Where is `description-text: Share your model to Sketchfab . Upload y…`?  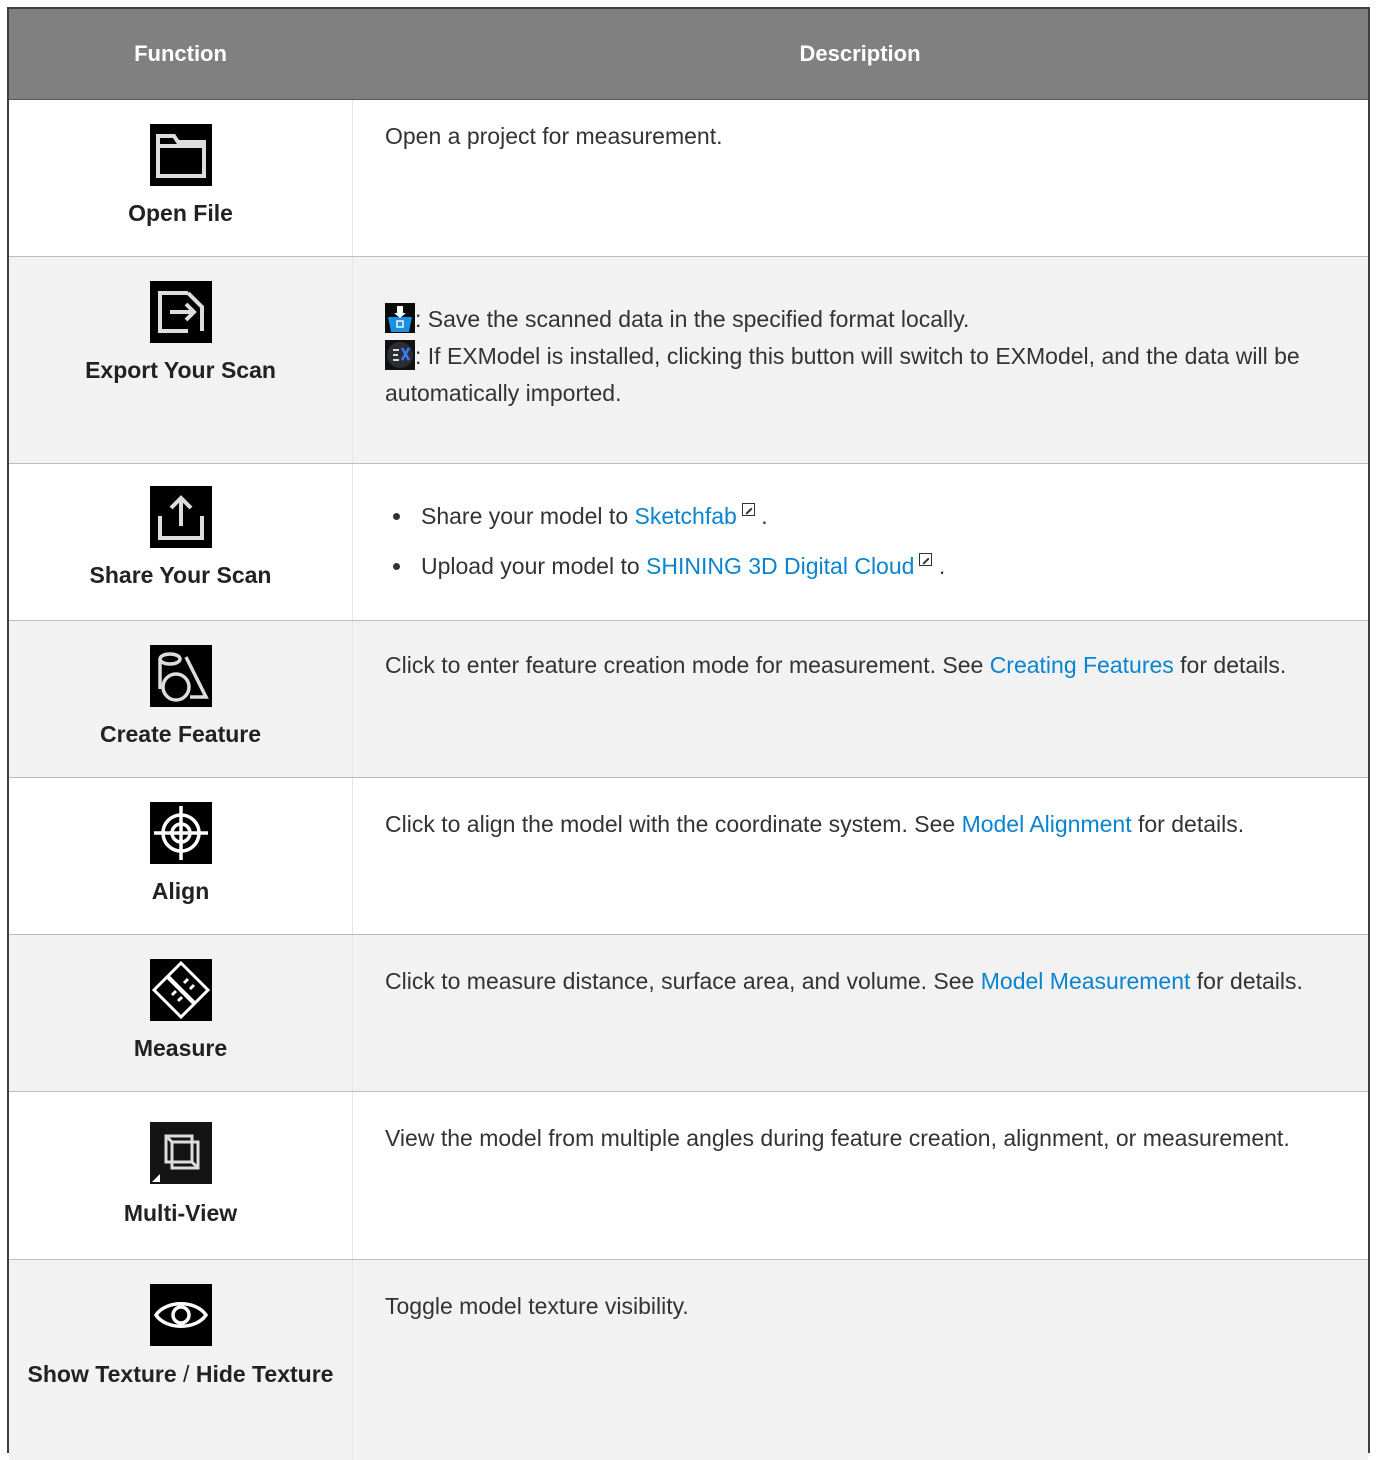 description-text: Share your model to Sketchfab . Upload y… is located at coordinates (858, 548).